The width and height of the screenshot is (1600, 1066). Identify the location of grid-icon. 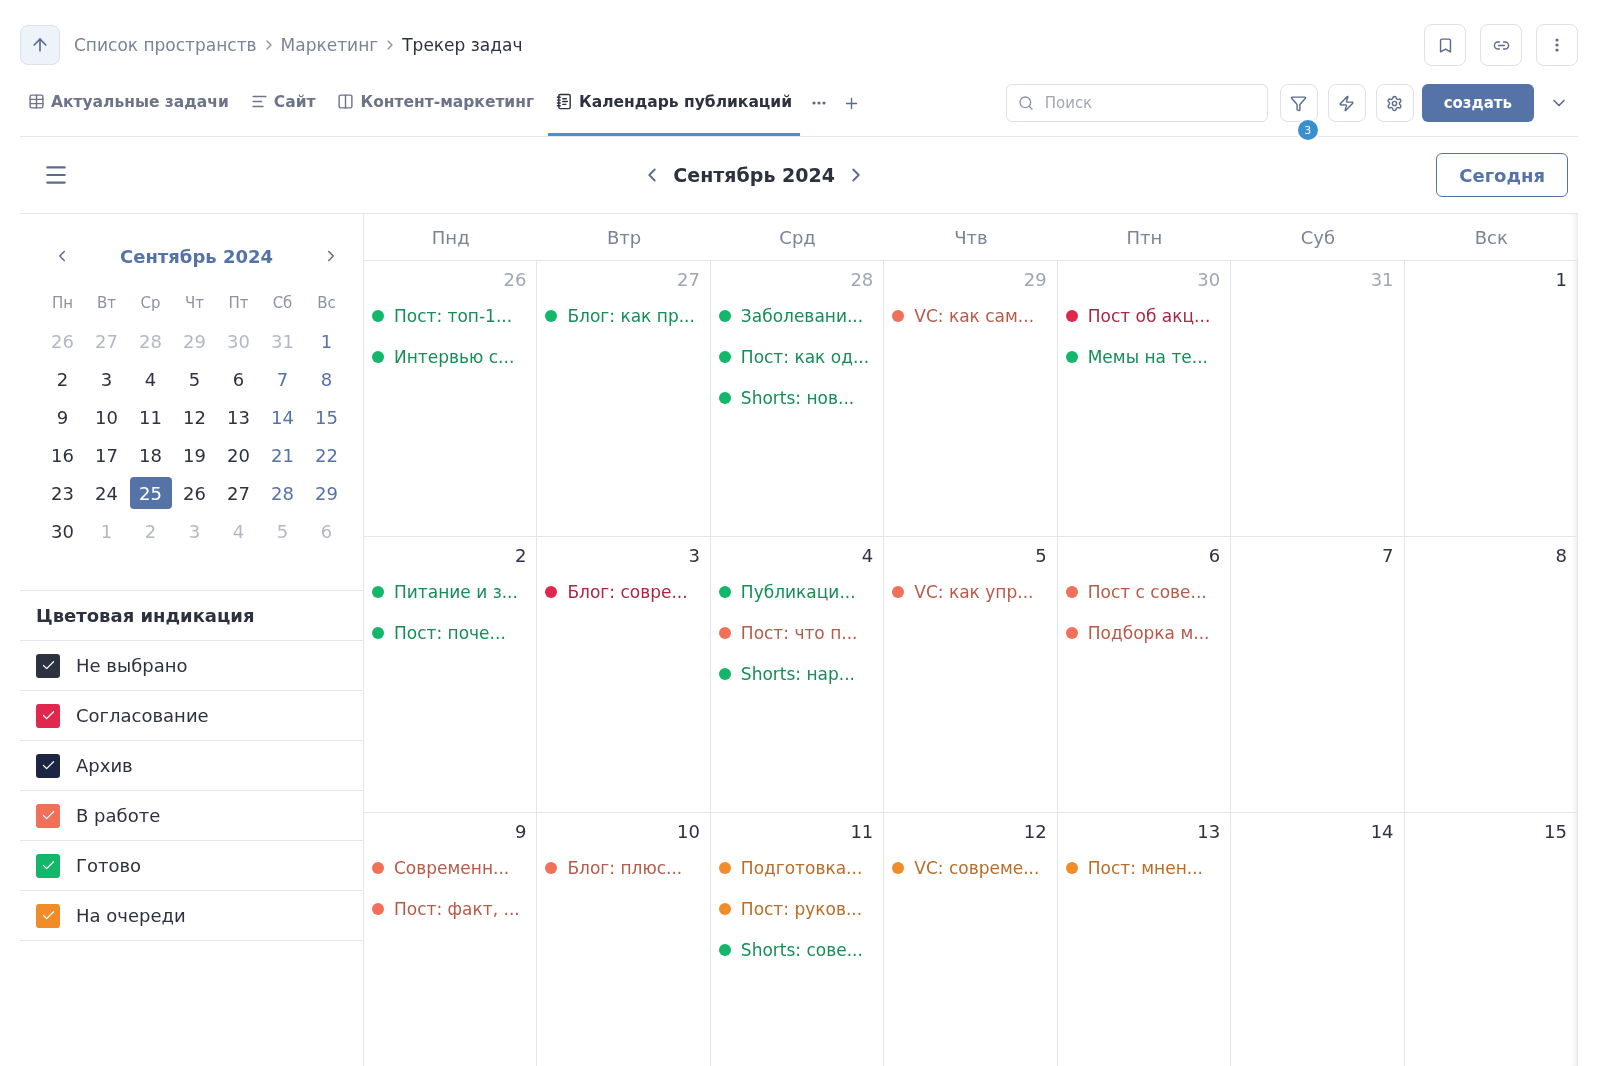
(36, 101).